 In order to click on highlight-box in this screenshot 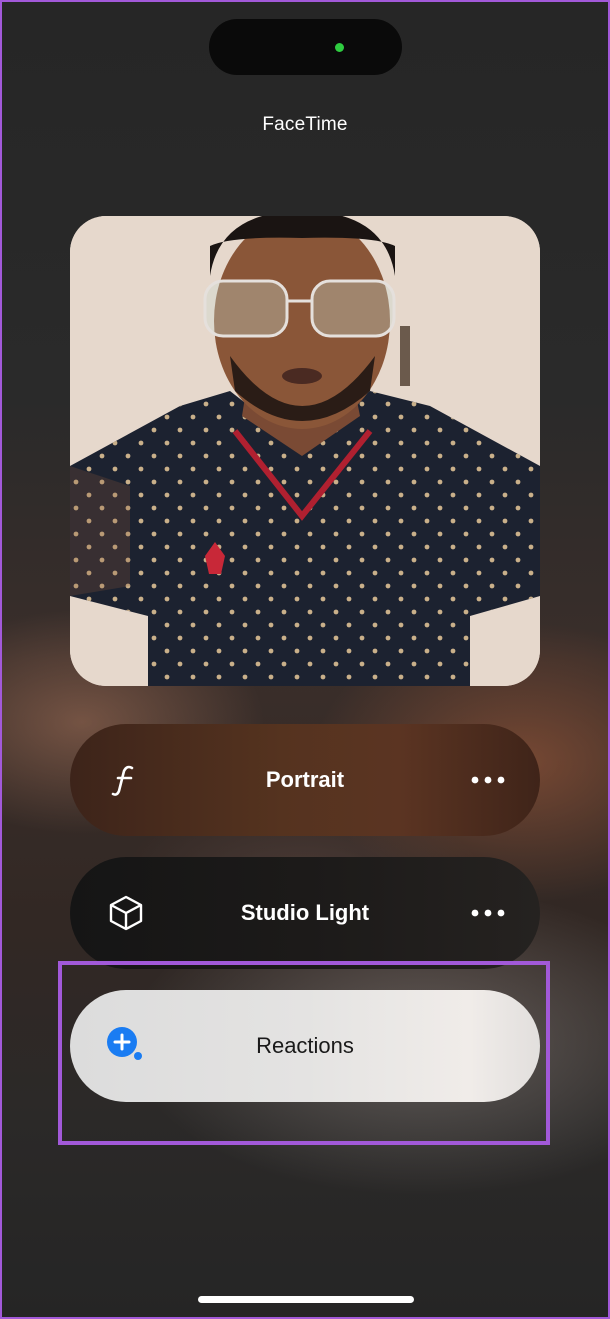, I will do `click(304, 1053)`.